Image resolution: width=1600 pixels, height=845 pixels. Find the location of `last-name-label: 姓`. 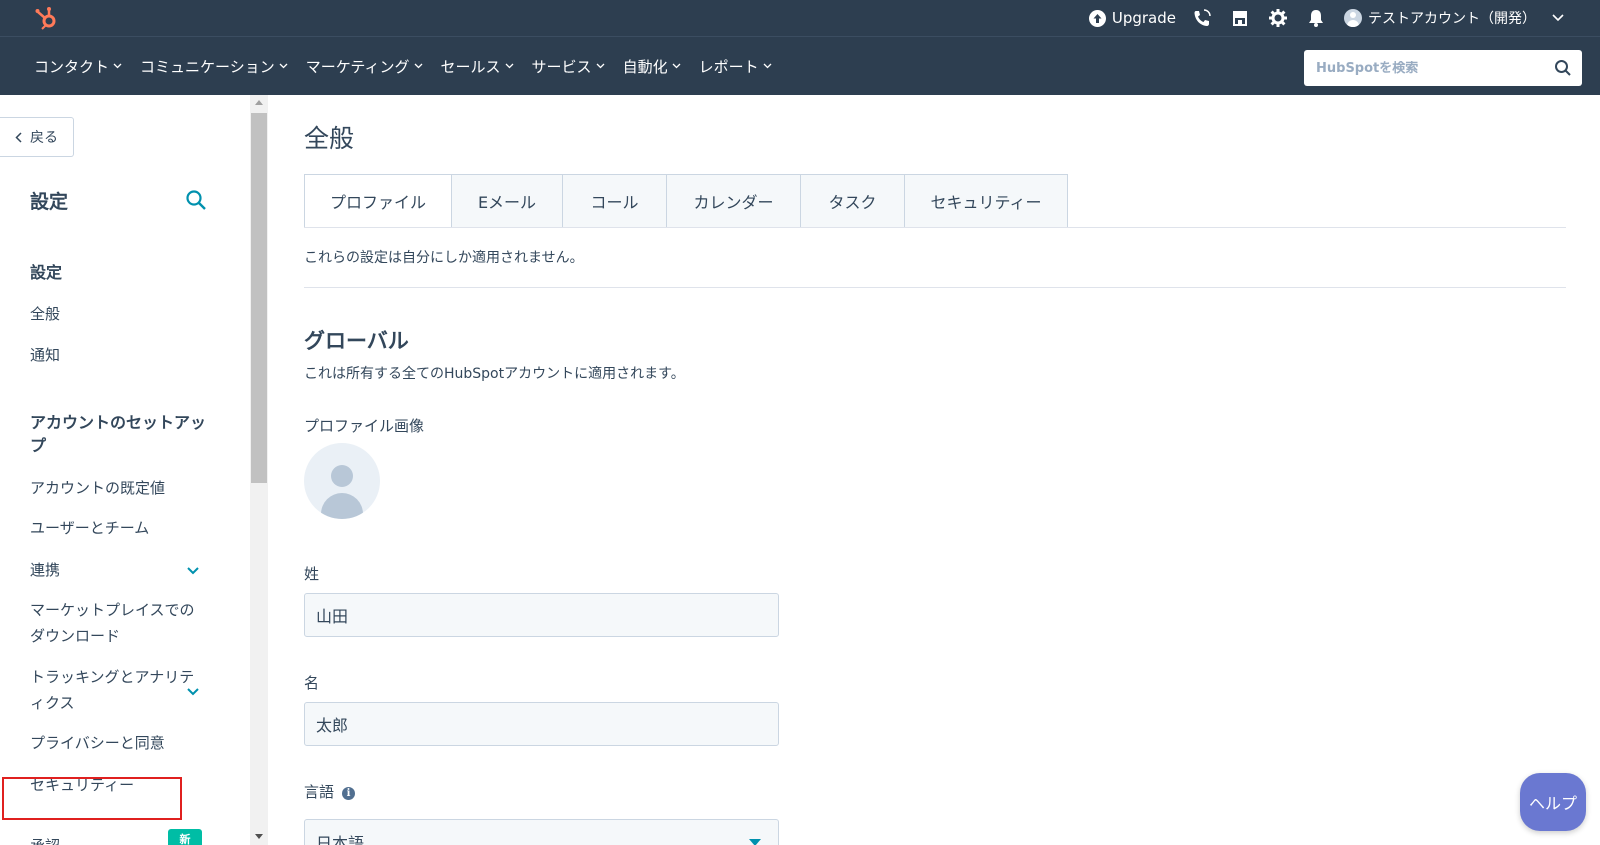

last-name-label: 姓 is located at coordinates (312, 574).